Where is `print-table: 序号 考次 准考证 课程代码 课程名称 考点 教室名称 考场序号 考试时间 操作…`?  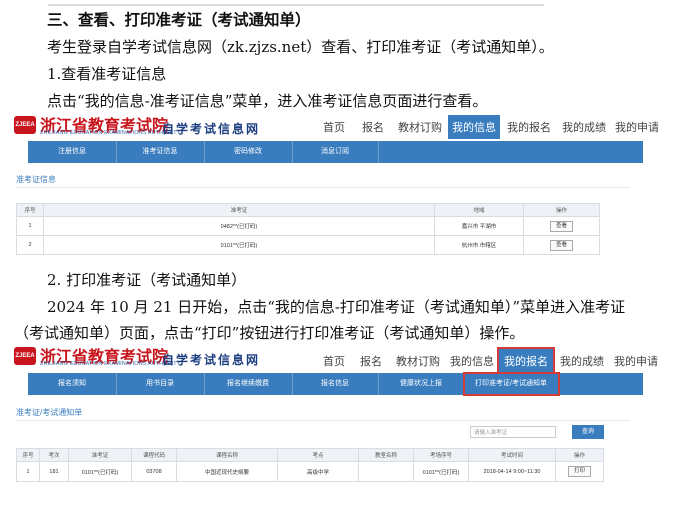
print-table: 序号 考次 准考证 课程代码 课程名称 考点 教室名称 考场序号 考试时间 操作… is located at coordinates (310, 465).